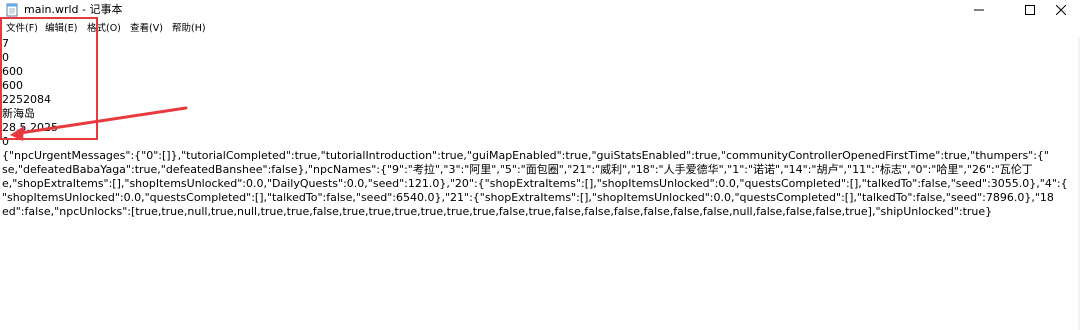  What do you see at coordinates (1030, 10) in the screenshot?
I see `maximize-icon` at bounding box center [1030, 10].